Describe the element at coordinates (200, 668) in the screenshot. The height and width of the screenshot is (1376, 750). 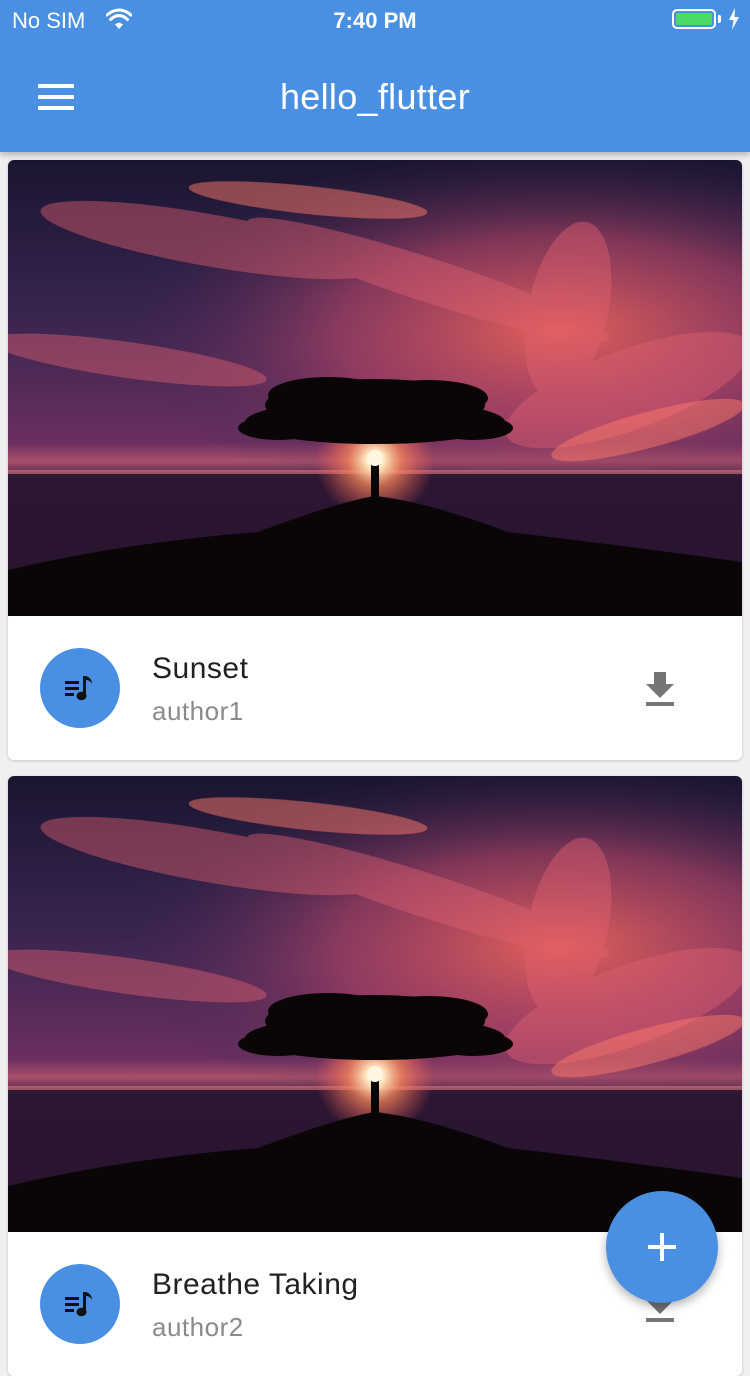
I see `card-title: Sunset` at that location.